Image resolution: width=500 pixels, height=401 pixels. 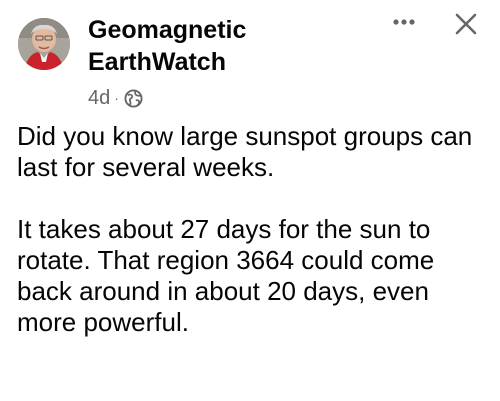 I want to click on more-options-icon, so click(x=404, y=22).